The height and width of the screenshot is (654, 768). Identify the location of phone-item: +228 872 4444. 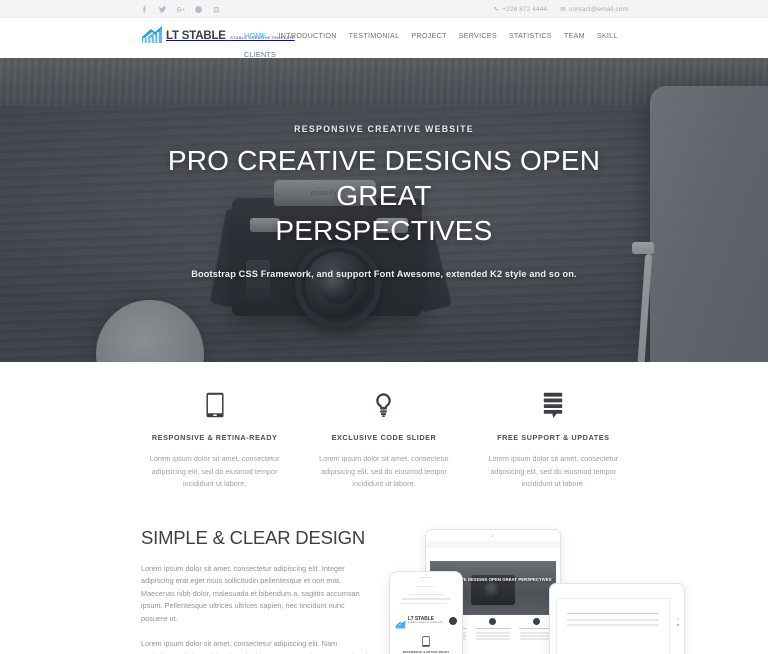
(520, 9).